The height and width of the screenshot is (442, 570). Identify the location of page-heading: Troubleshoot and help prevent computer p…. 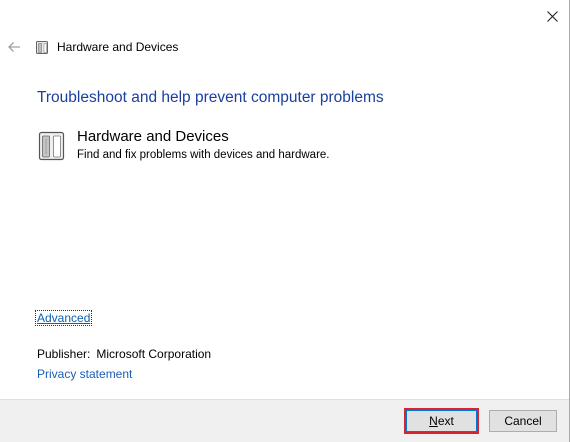
(210, 97).